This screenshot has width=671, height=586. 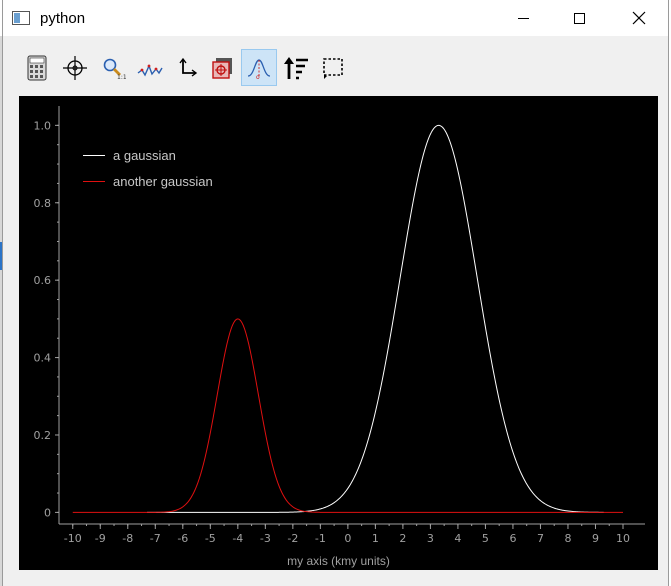 I want to click on peaks-tool, so click(x=150, y=68).